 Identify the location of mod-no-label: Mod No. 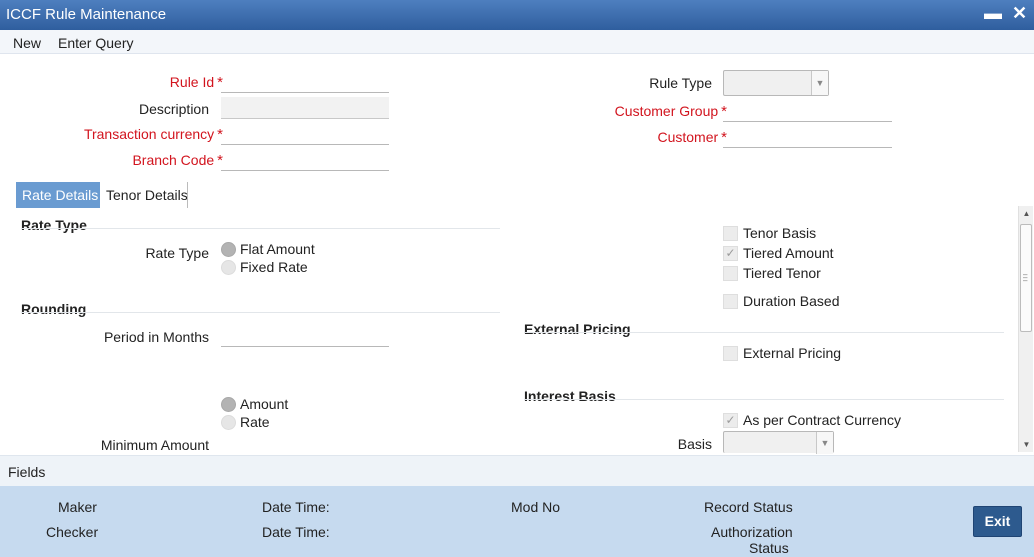
(536, 507).